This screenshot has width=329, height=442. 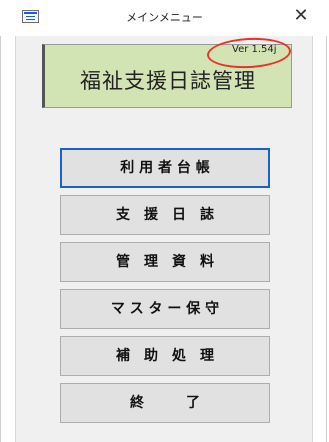 I want to click on management-data-button: 管 理 資 料, so click(x=165, y=262).